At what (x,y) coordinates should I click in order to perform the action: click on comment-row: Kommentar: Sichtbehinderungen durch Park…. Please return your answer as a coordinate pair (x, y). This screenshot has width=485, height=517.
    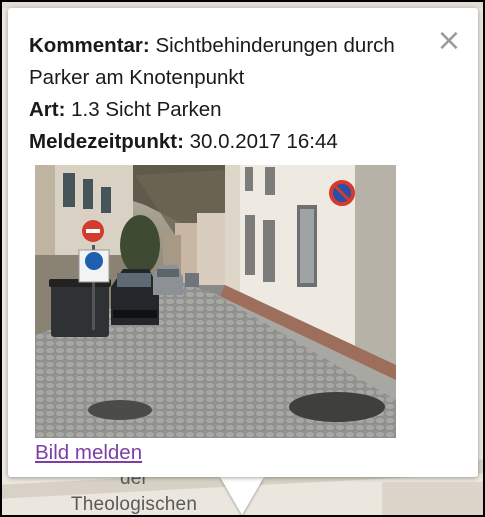
    Looking at the image, I should click on (229, 62).